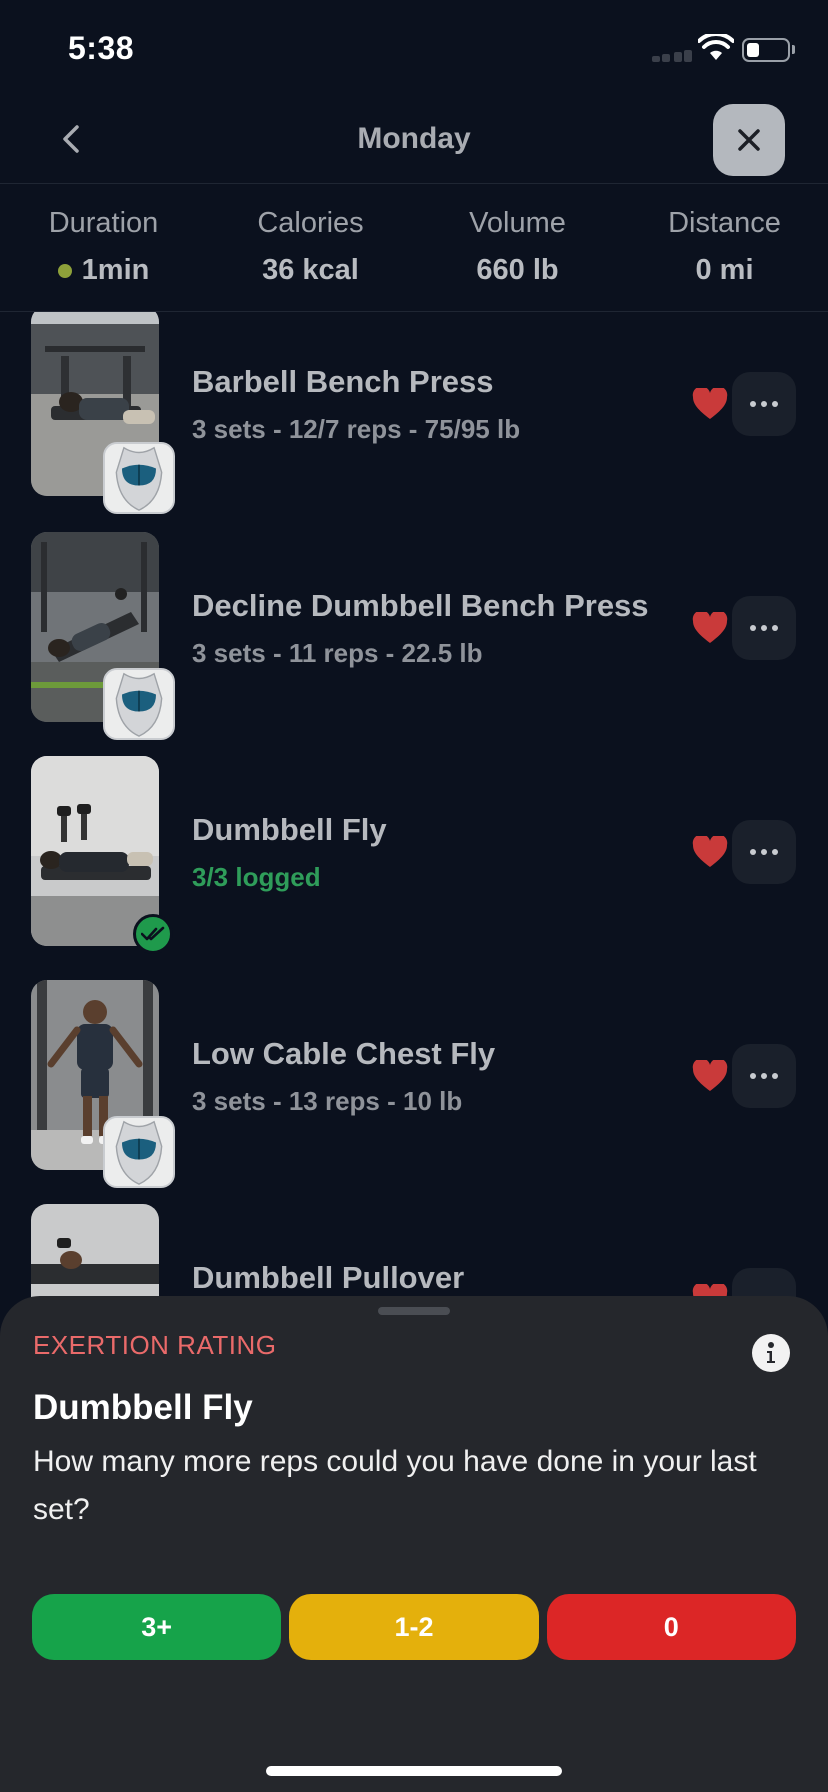  Describe the element at coordinates (327, 1101) in the screenshot. I see `exercise-detail: 3 sets - 13 reps - 10 lb` at that location.